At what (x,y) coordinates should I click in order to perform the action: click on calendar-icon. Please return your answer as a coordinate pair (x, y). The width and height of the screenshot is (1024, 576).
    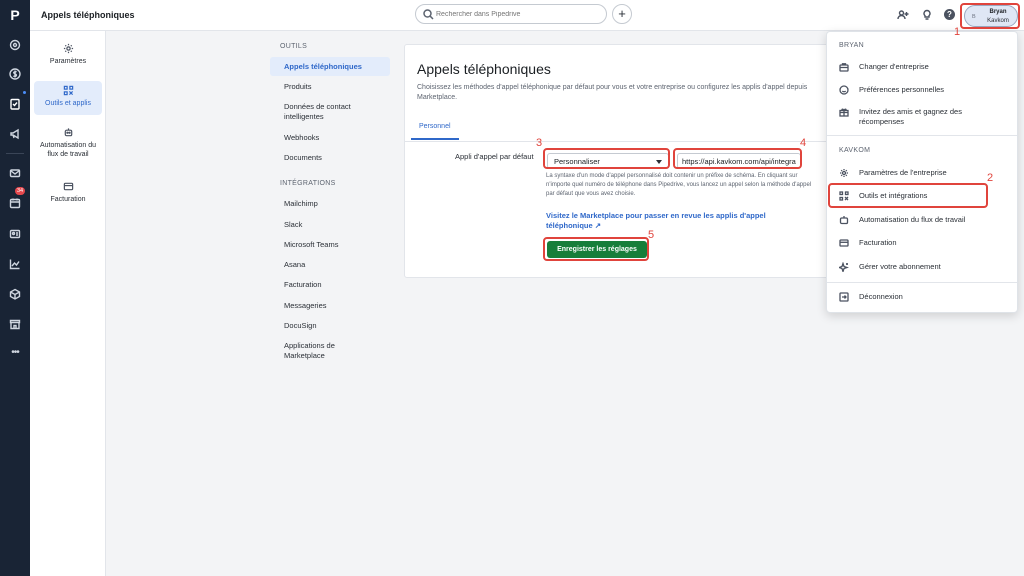
    Looking at the image, I should click on (15, 203).